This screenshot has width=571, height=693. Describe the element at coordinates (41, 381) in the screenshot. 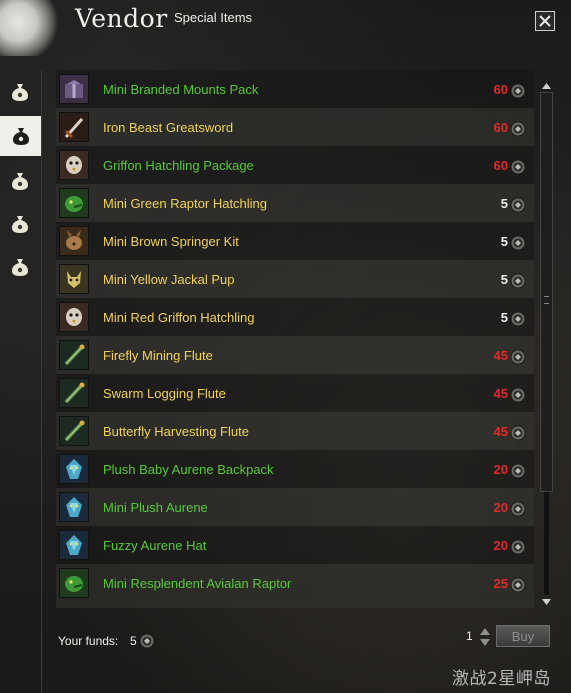

I see `tab-divider` at that location.